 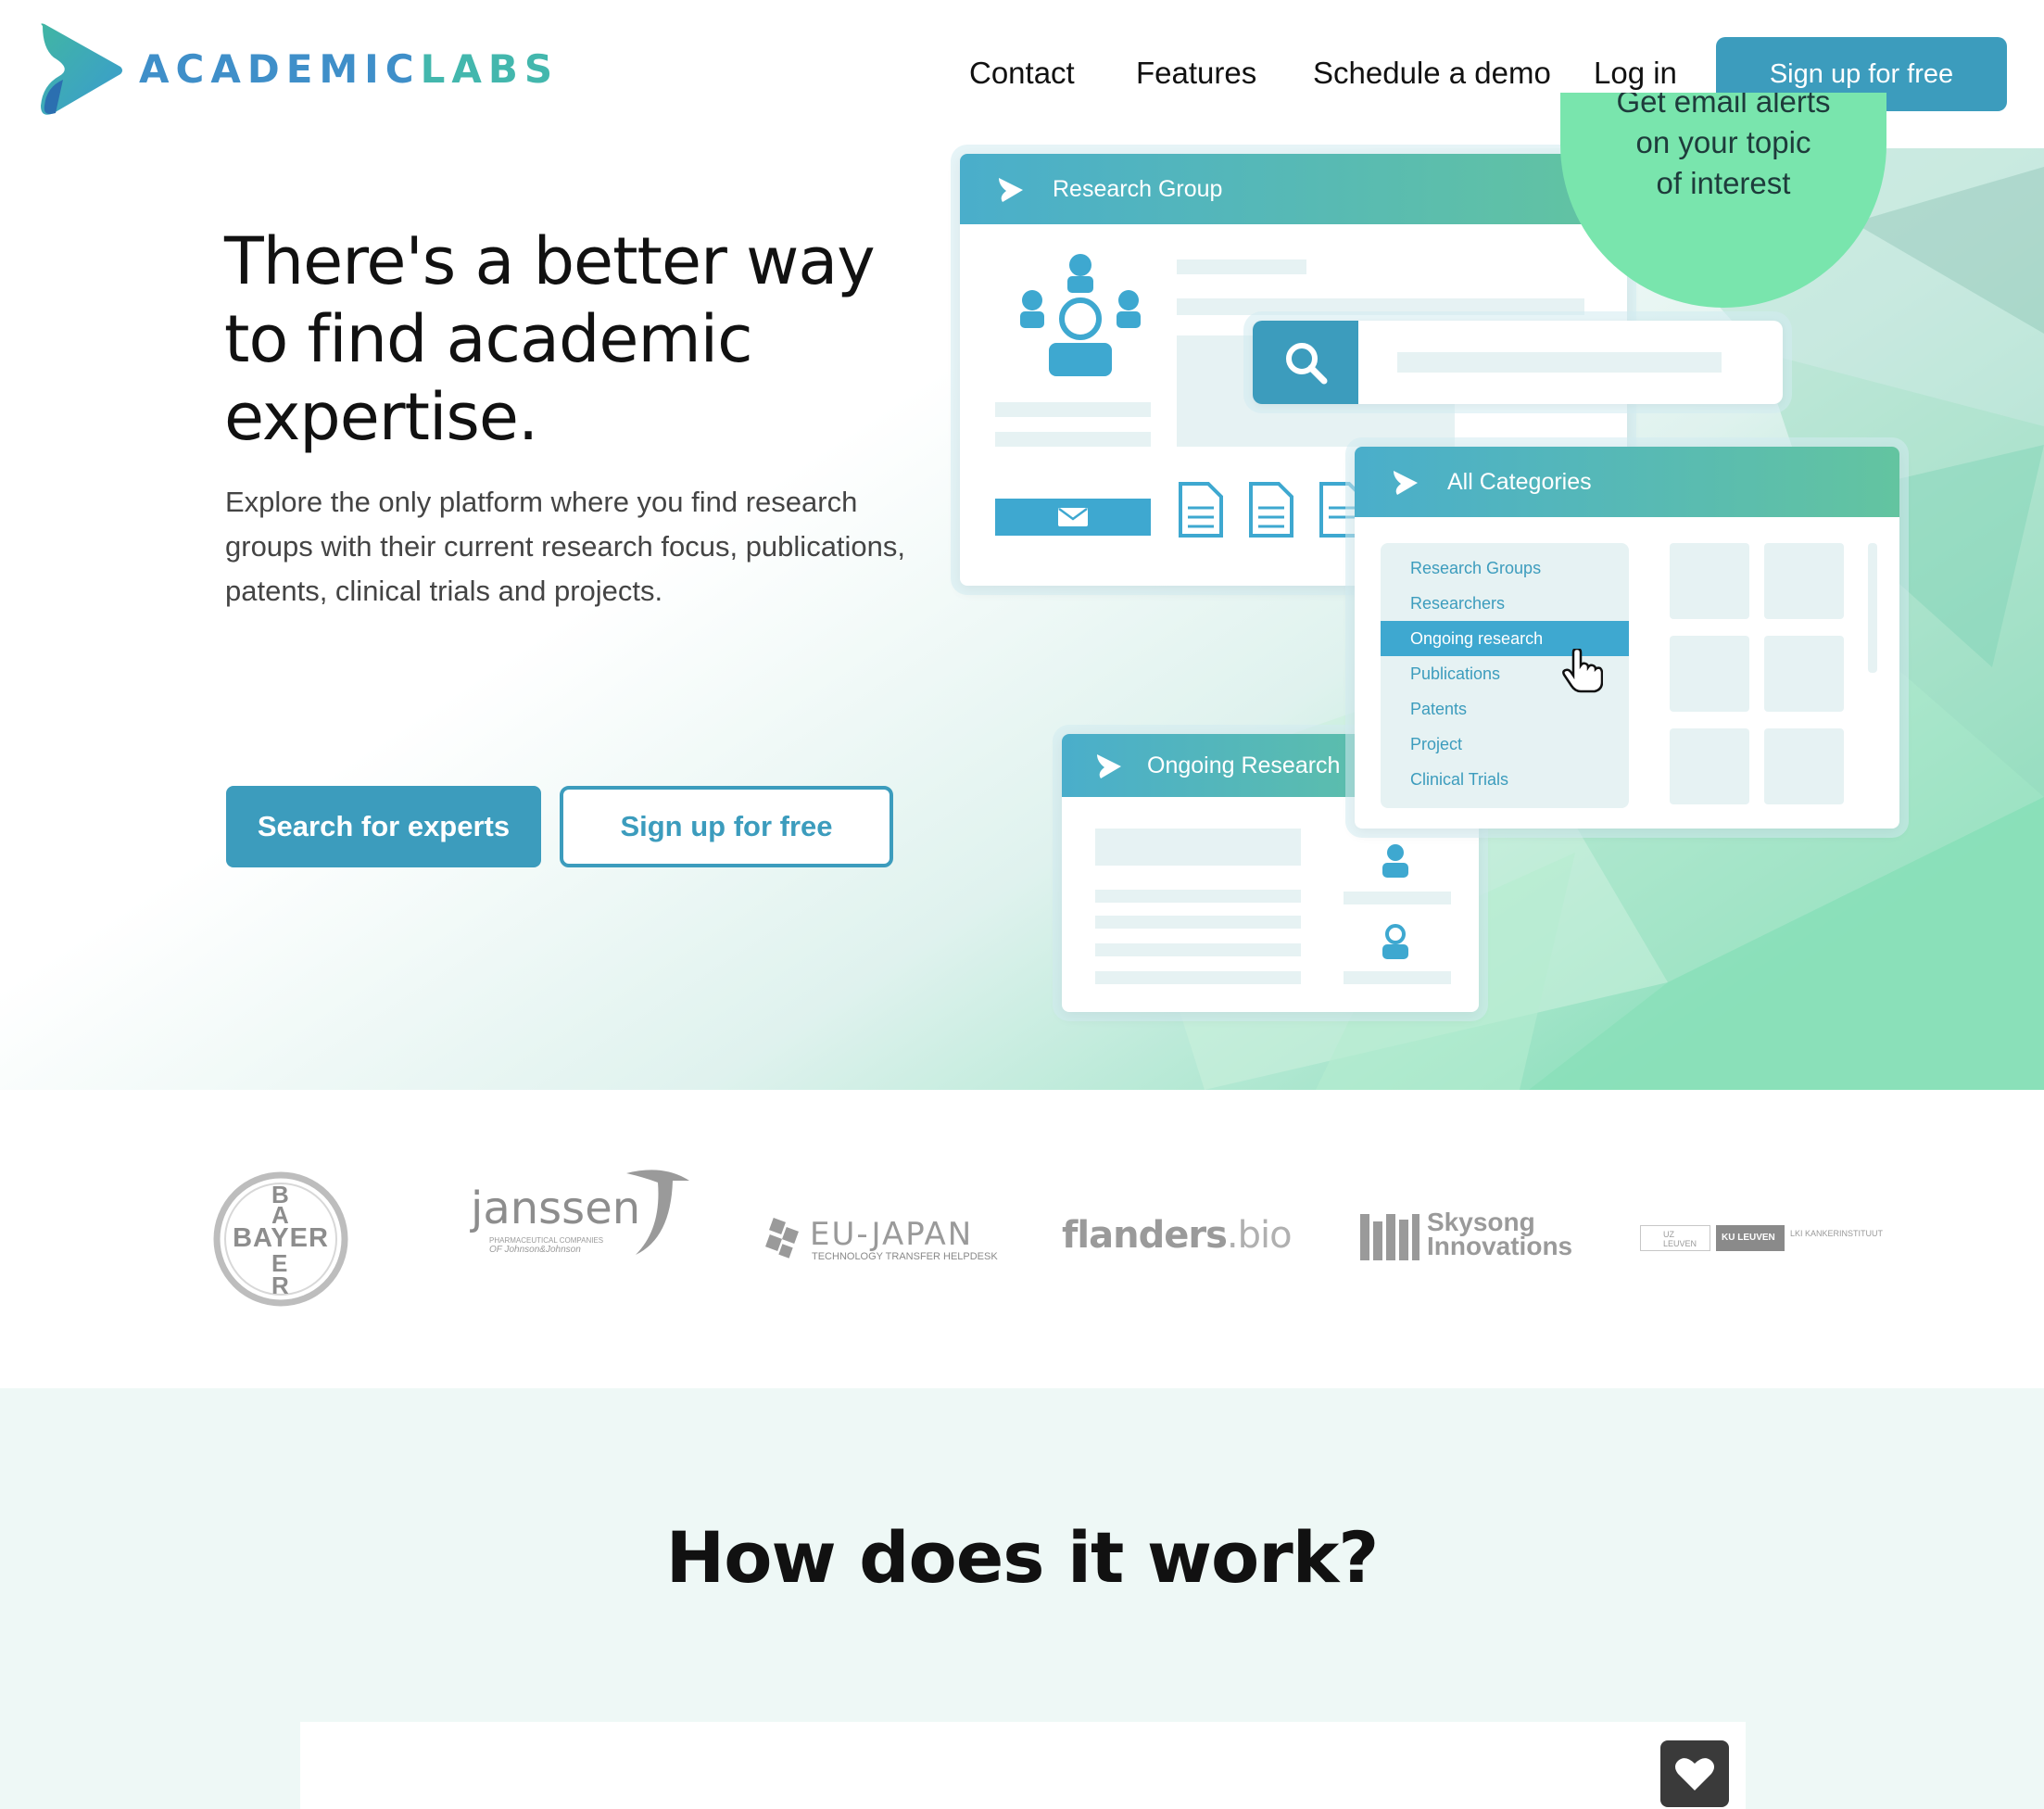 I want to click on nav-schedule-demo: Schedule a demo, so click(x=1432, y=73).